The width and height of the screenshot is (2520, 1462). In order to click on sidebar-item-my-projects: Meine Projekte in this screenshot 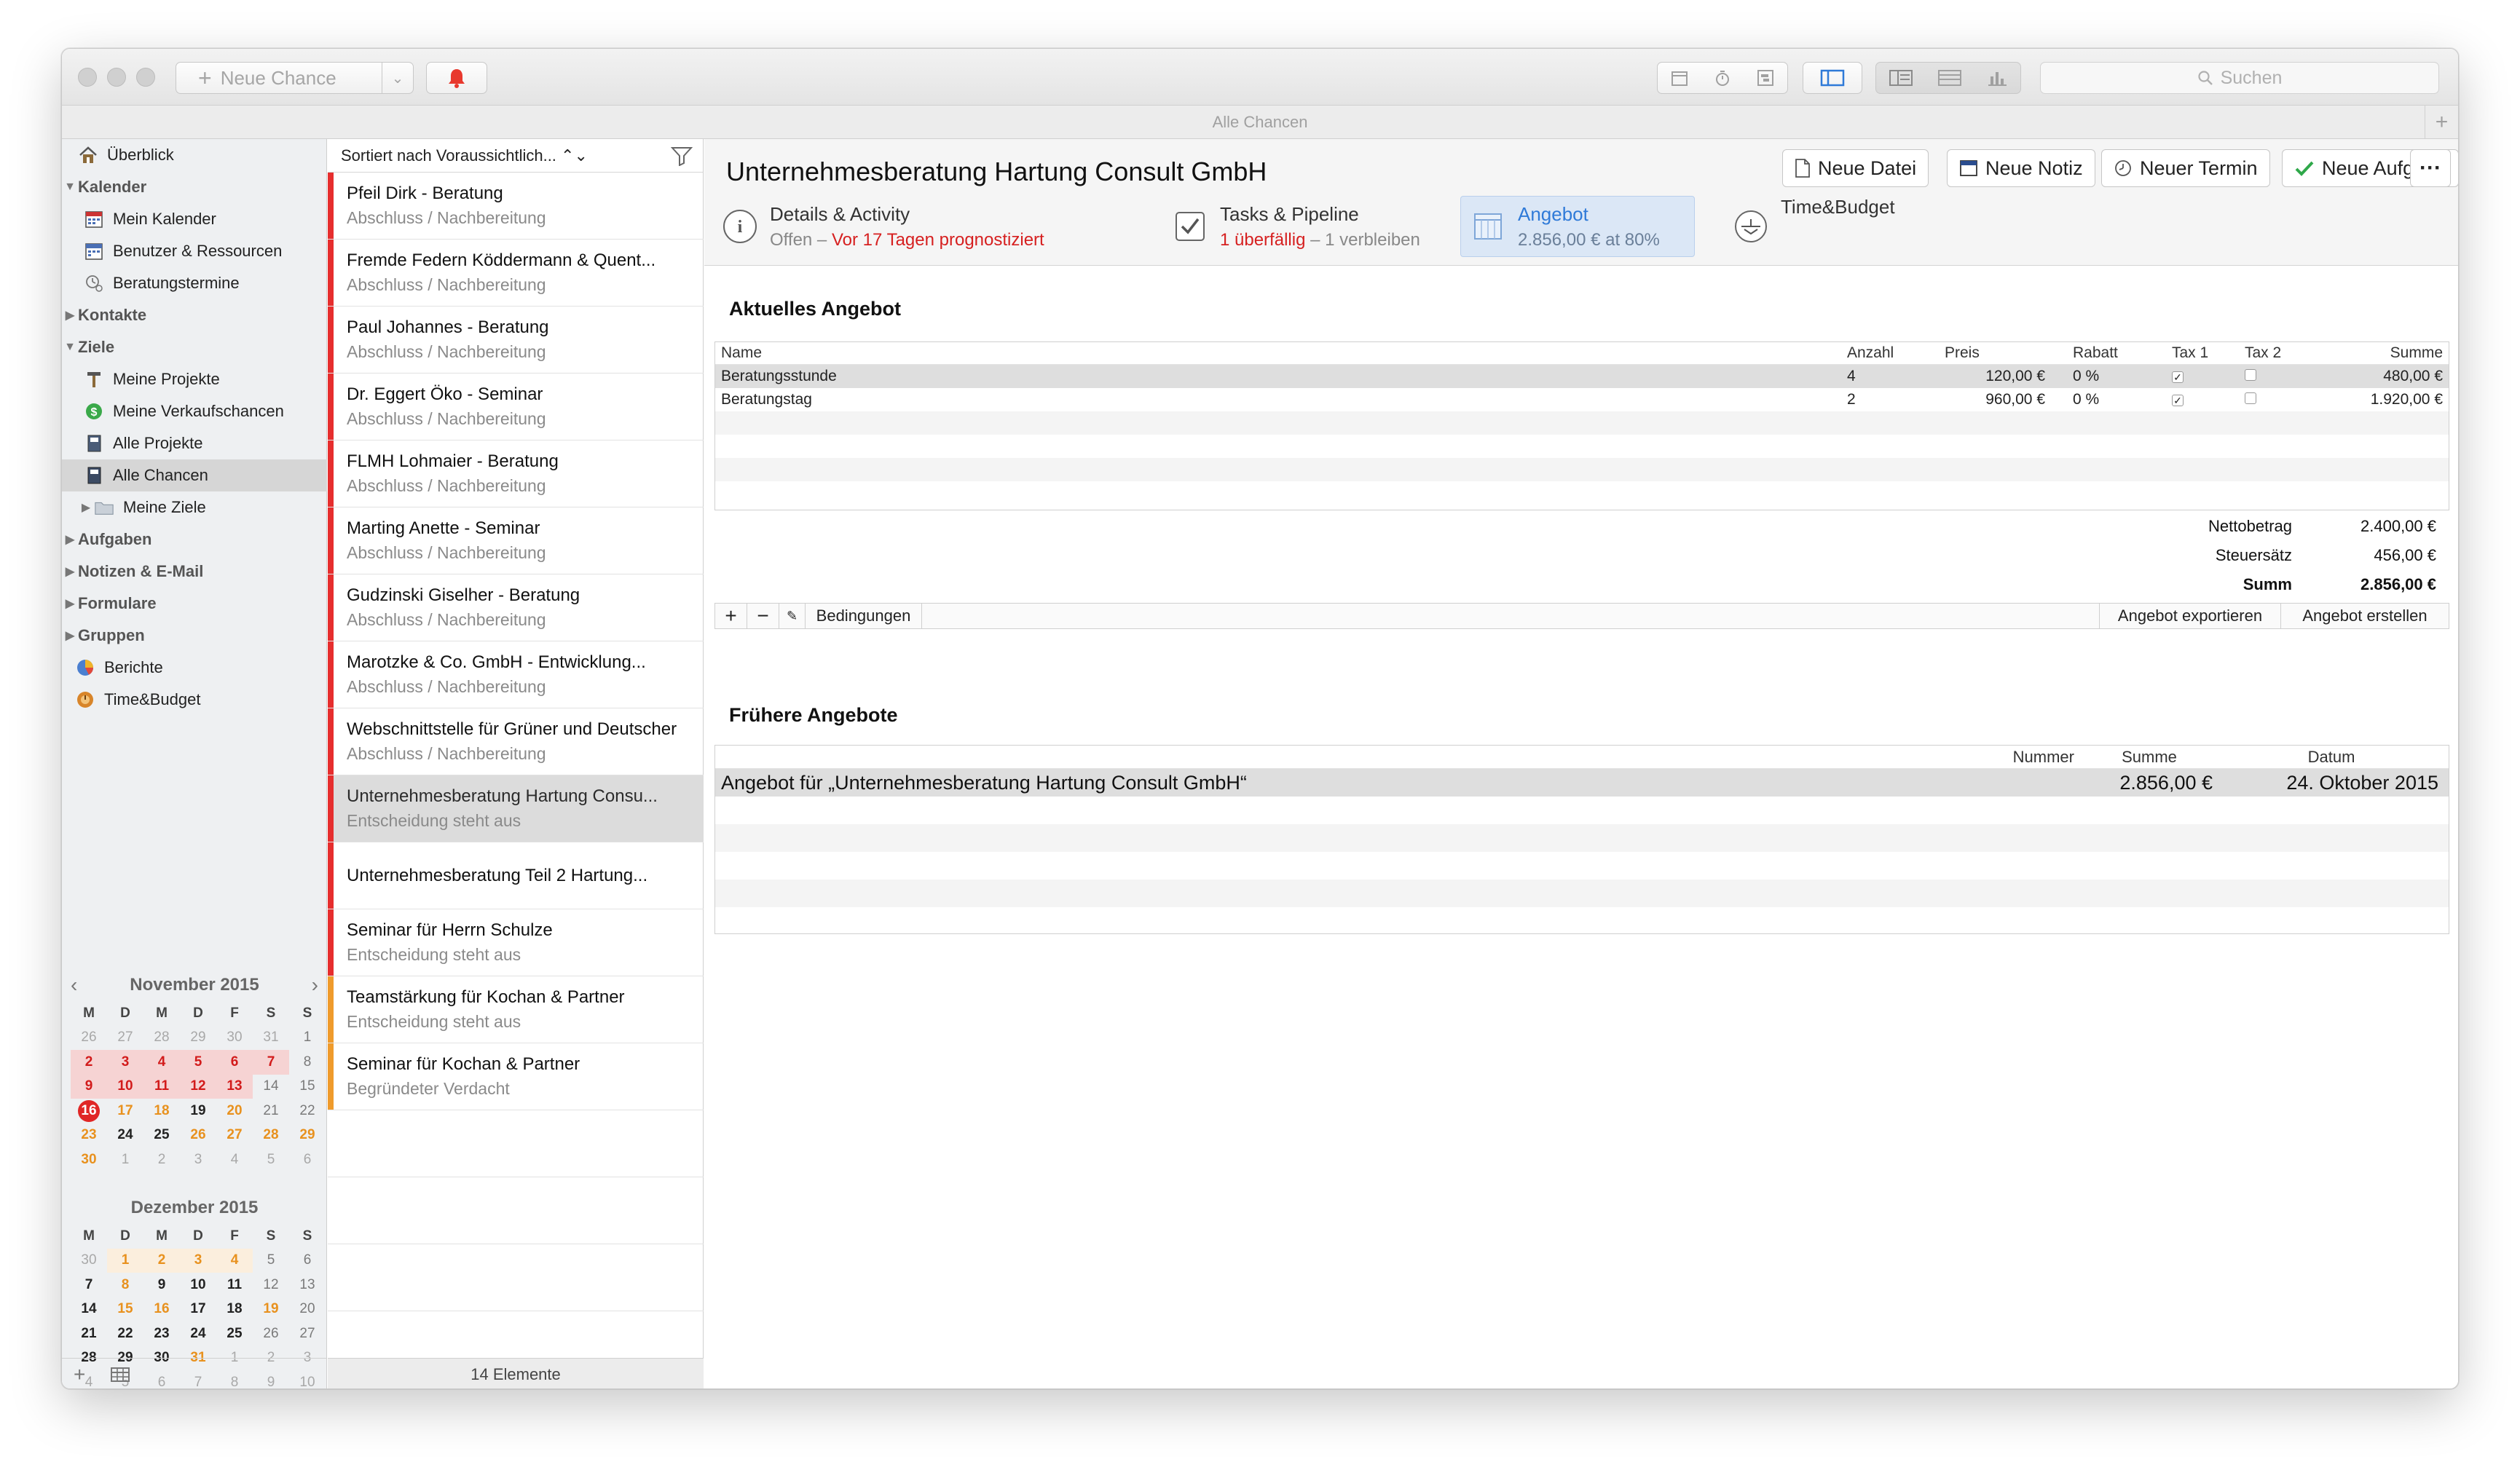, I will do `click(194, 379)`.